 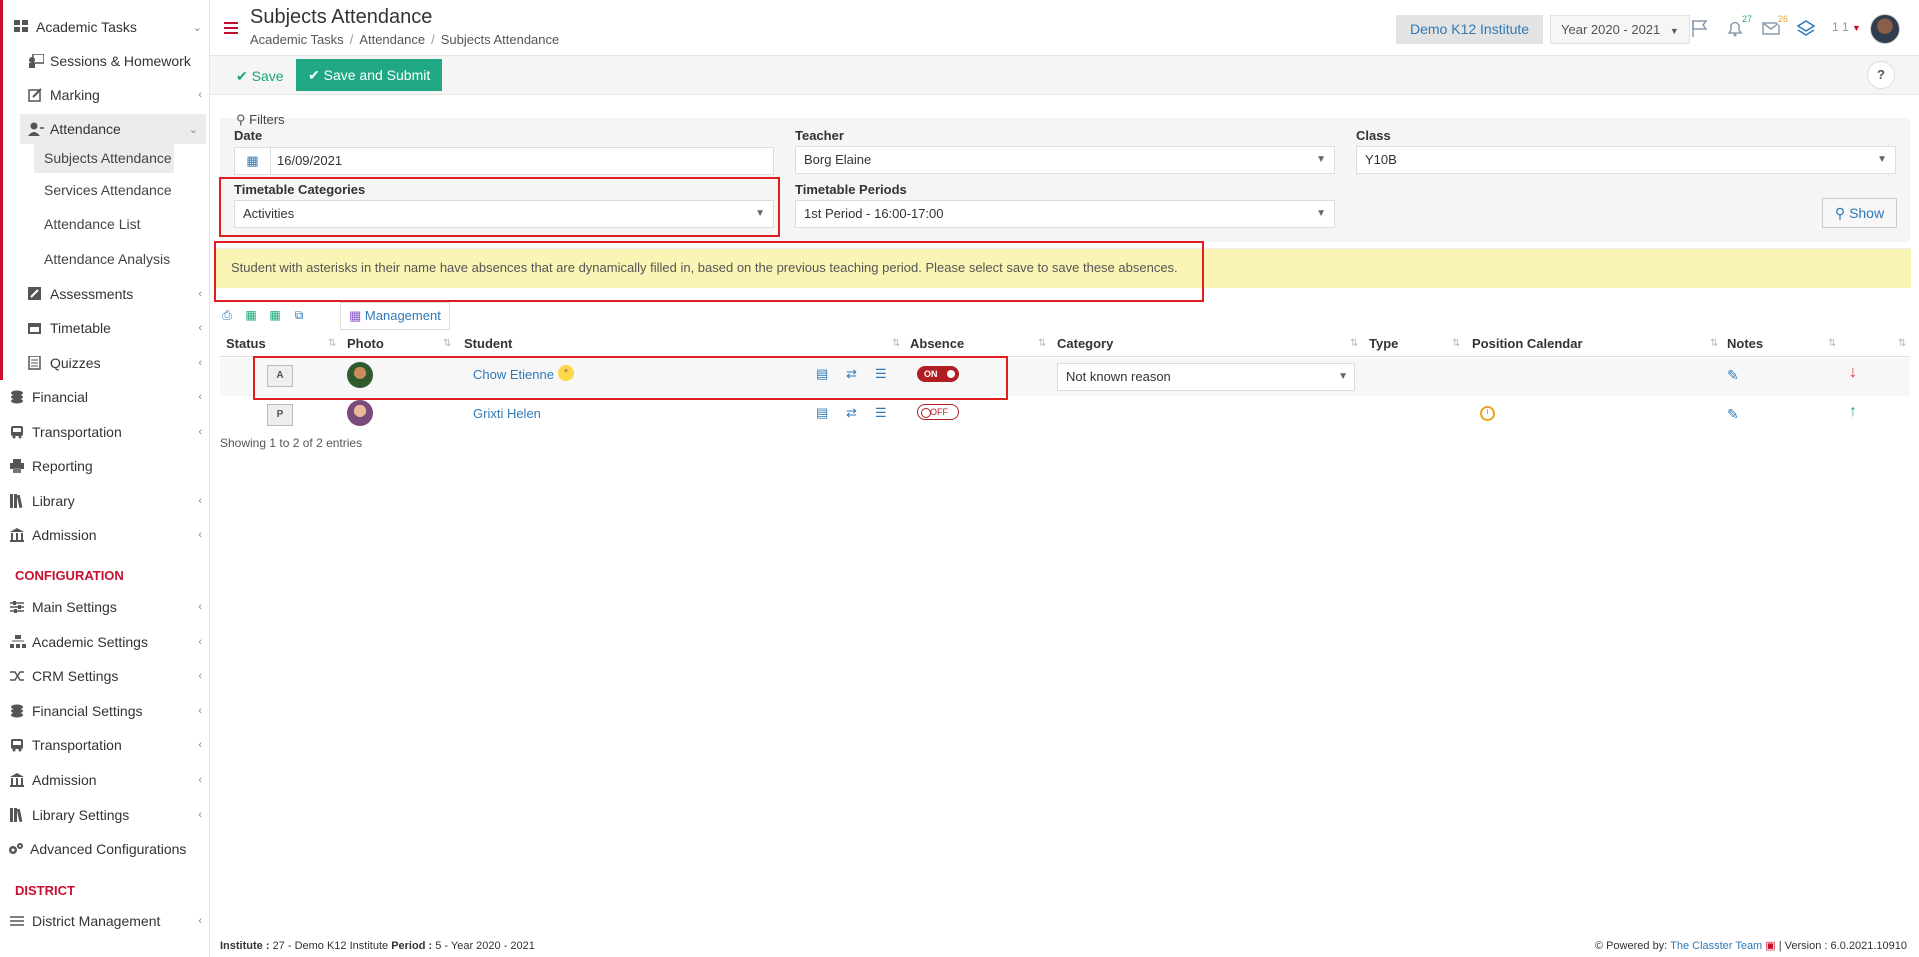 What do you see at coordinates (938, 374) in the screenshot?
I see `absence-toggle: ON` at bounding box center [938, 374].